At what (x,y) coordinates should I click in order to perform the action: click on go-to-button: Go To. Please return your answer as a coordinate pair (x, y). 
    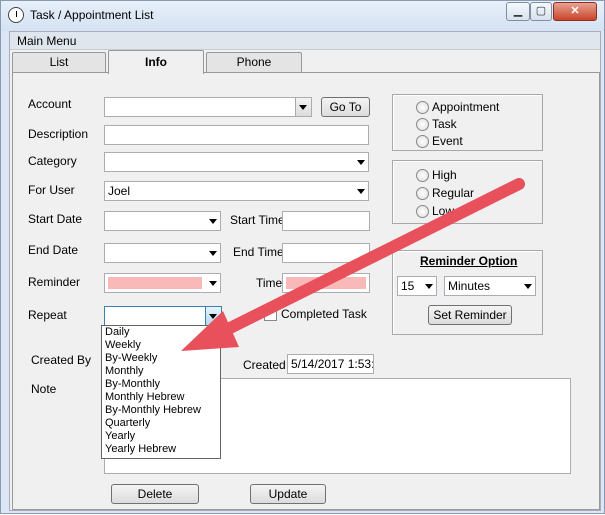
    Looking at the image, I should click on (345, 107).